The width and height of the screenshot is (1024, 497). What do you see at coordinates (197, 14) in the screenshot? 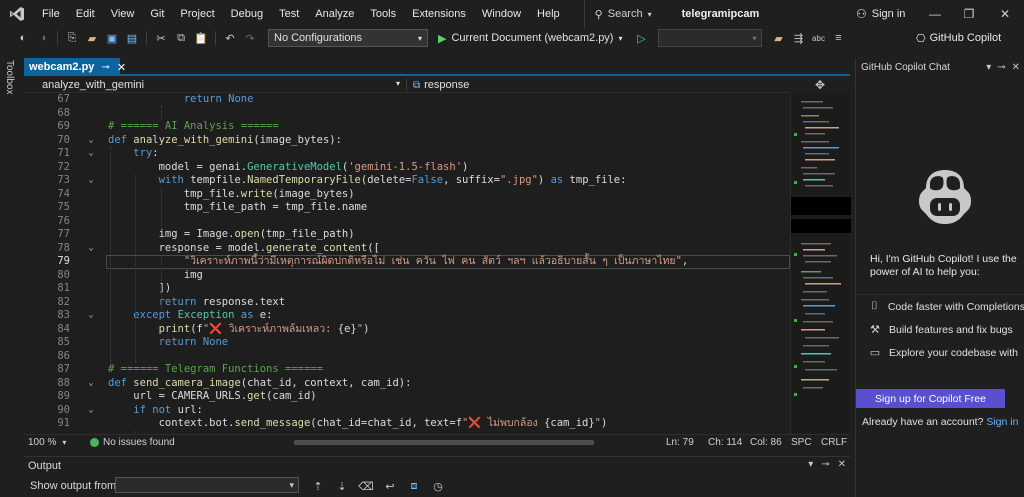
I see `menu-project: Project` at bounding box center [197, 14].